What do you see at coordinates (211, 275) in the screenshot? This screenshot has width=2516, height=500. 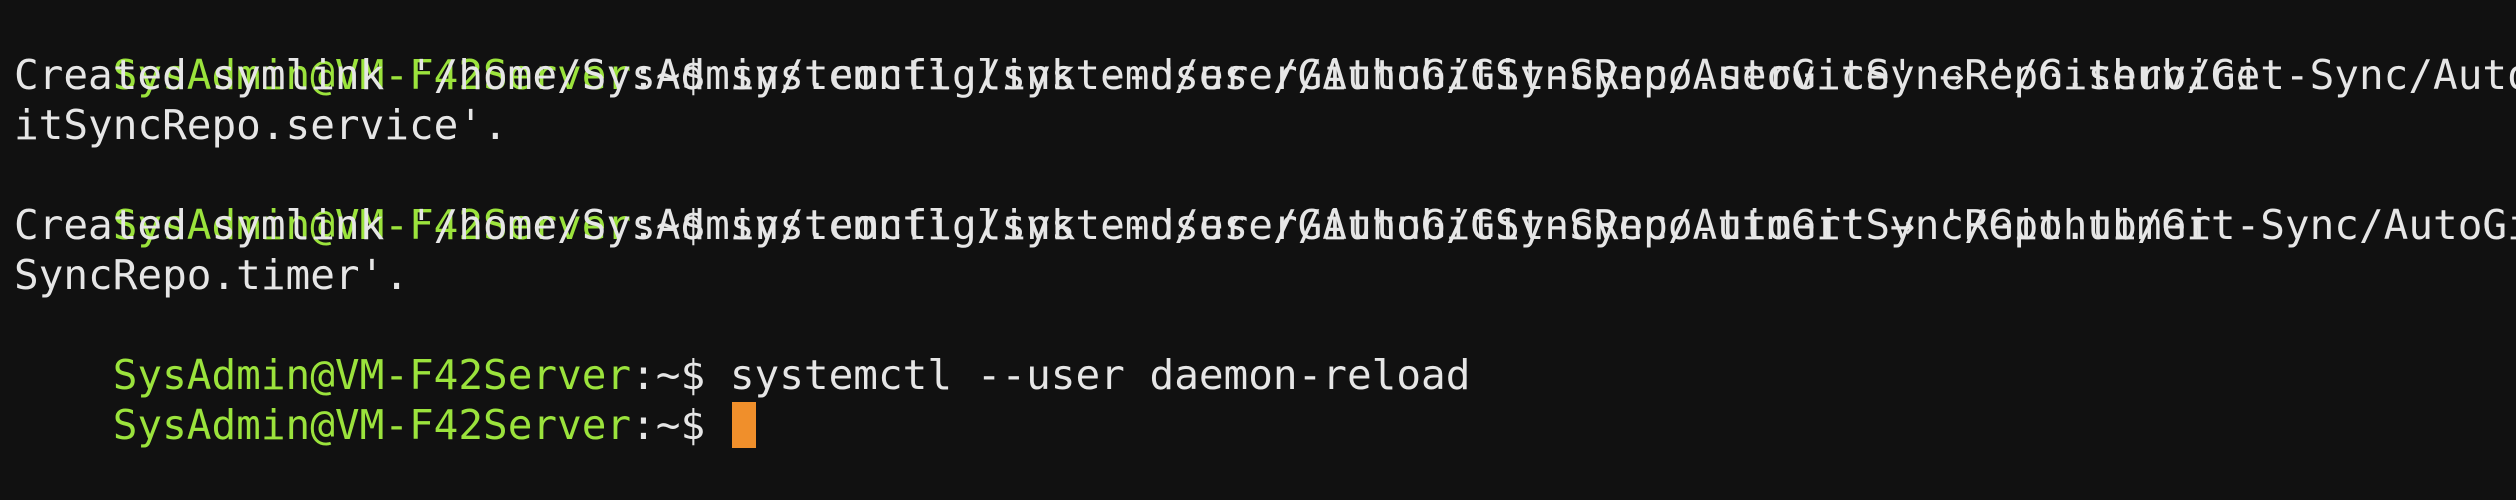 I see `output-line: SyncRepo.timer'.` at bounding box center [211, 275].